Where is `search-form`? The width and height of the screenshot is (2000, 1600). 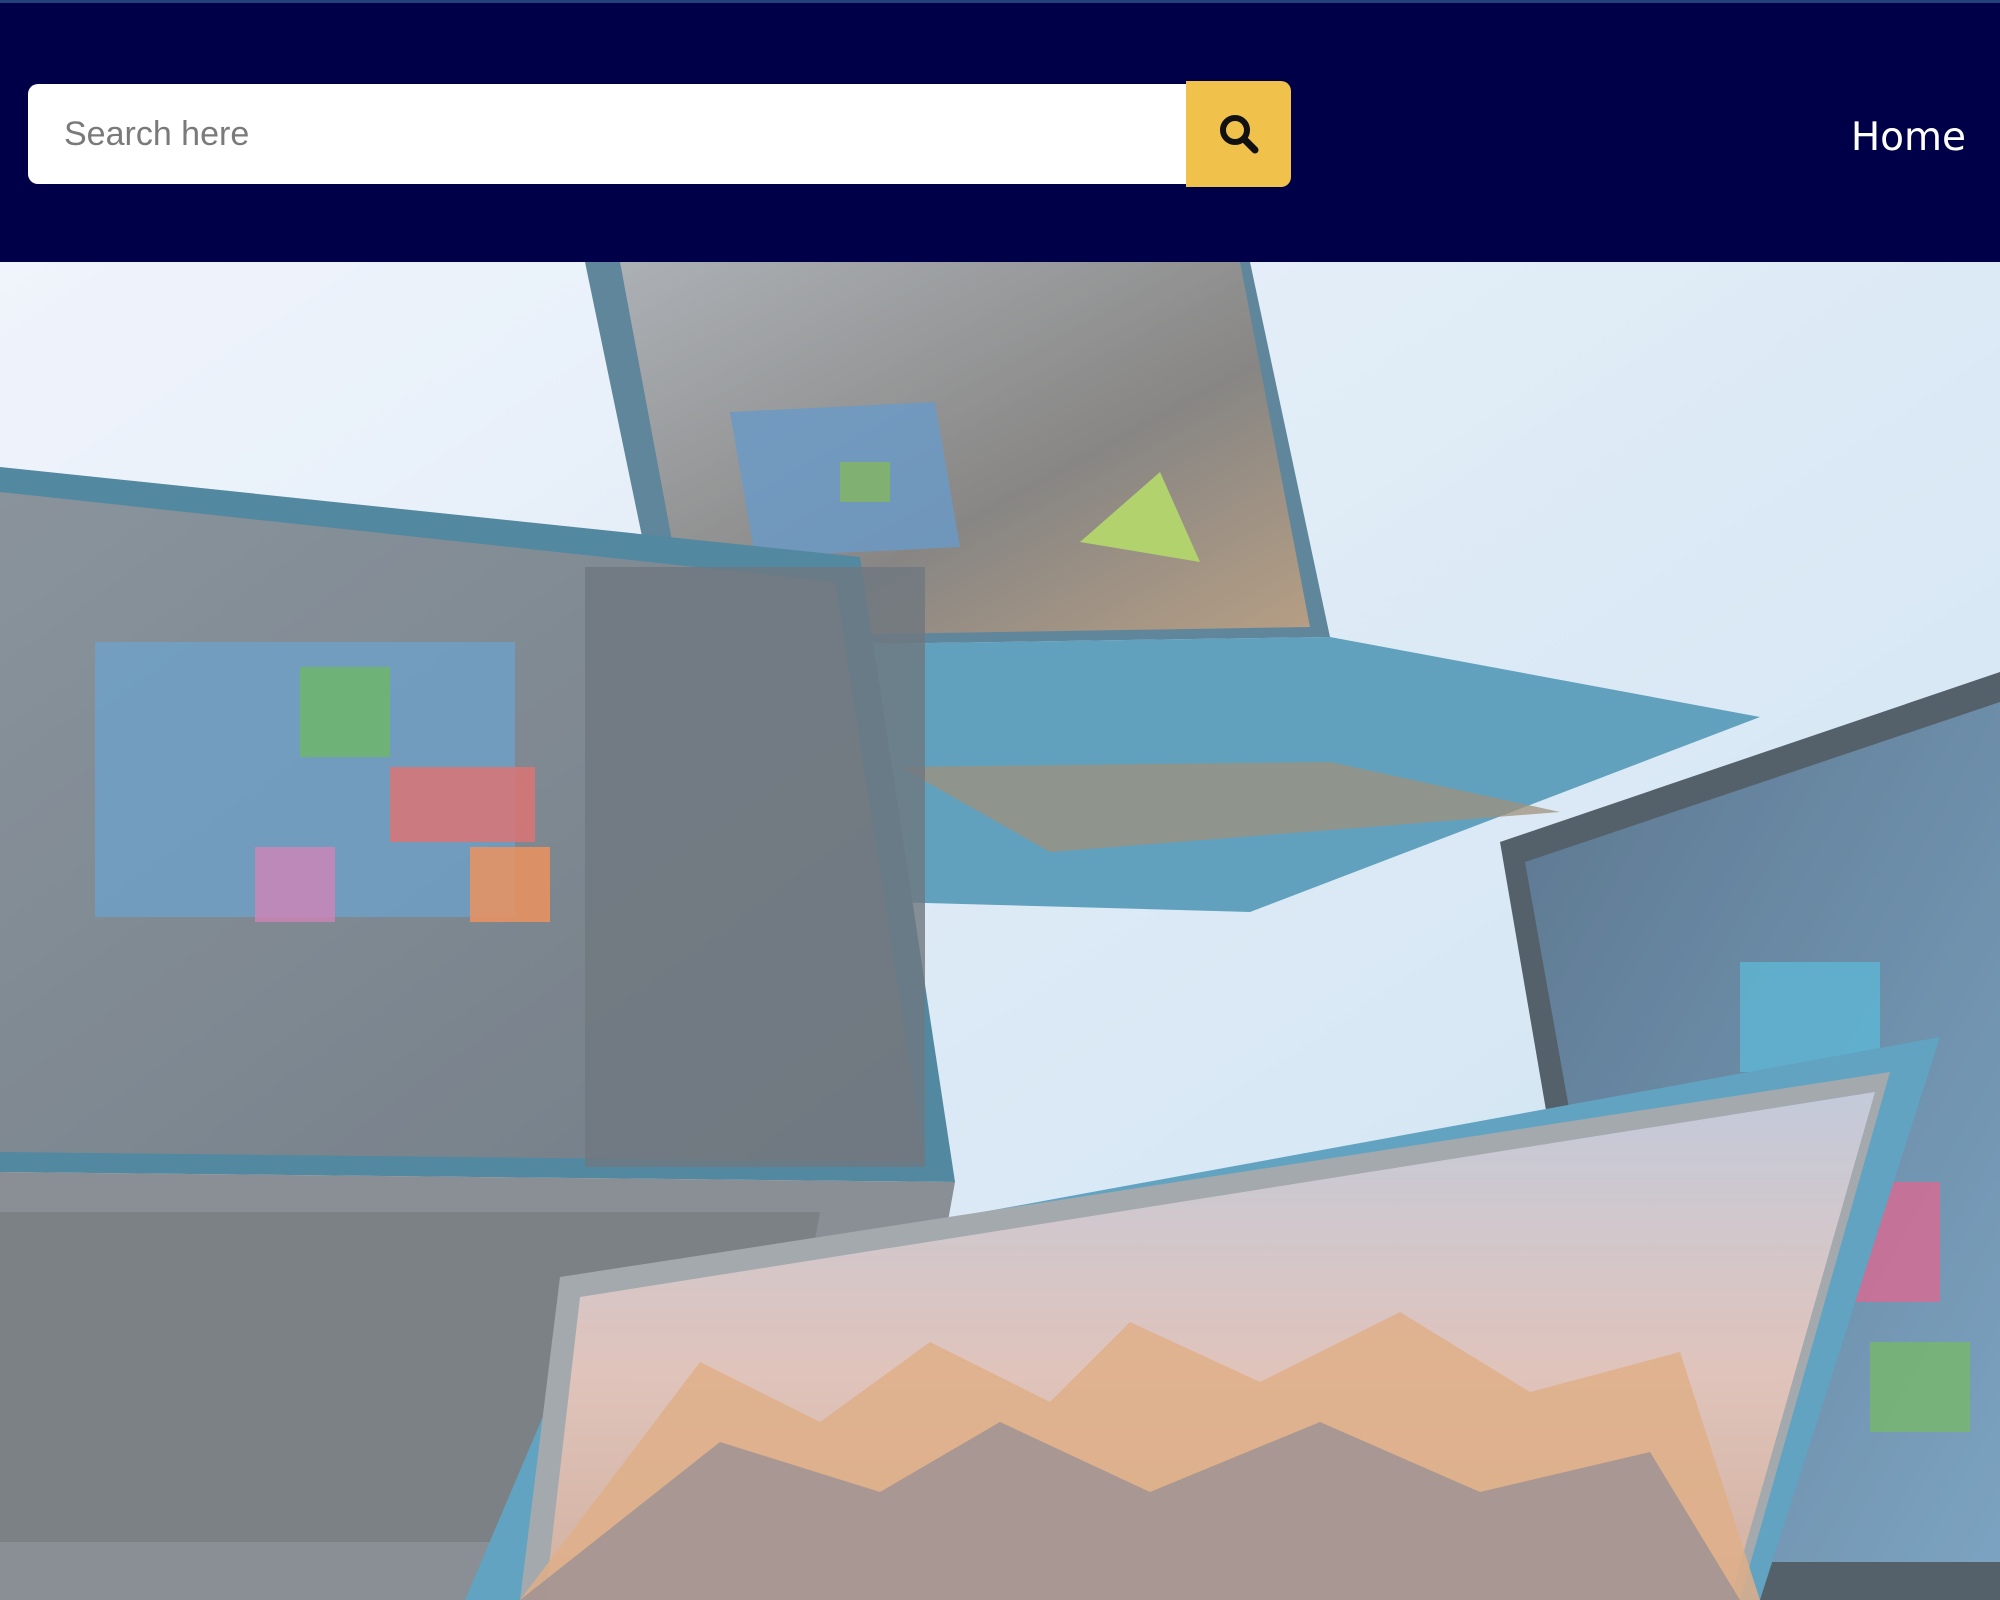 search-form is located at coordinates (659, 135).